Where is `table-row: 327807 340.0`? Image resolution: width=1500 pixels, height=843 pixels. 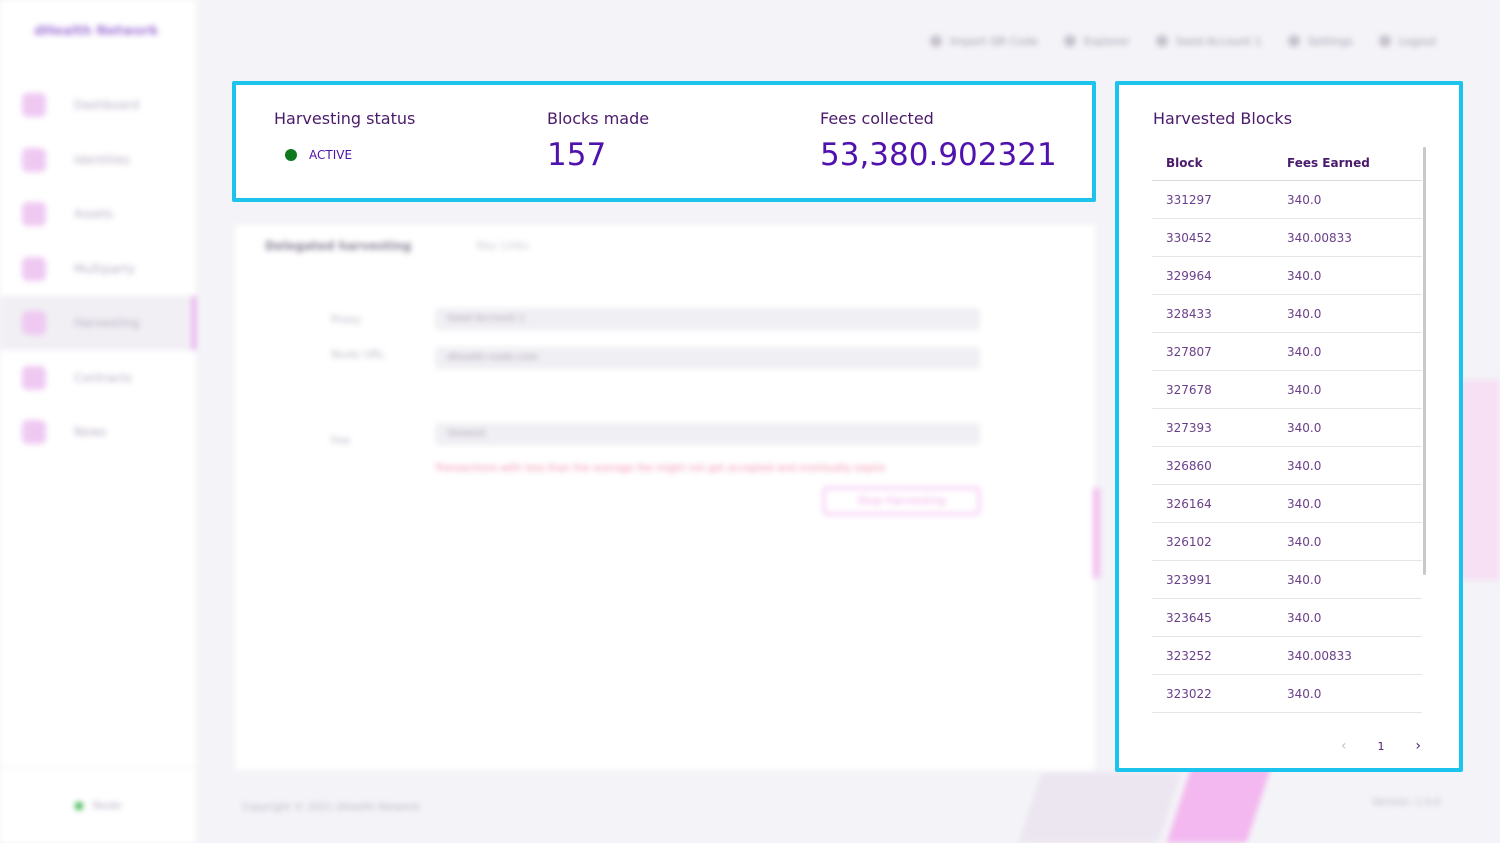 table-row: 327807 340.0 is located at coordinates (1287, 352).